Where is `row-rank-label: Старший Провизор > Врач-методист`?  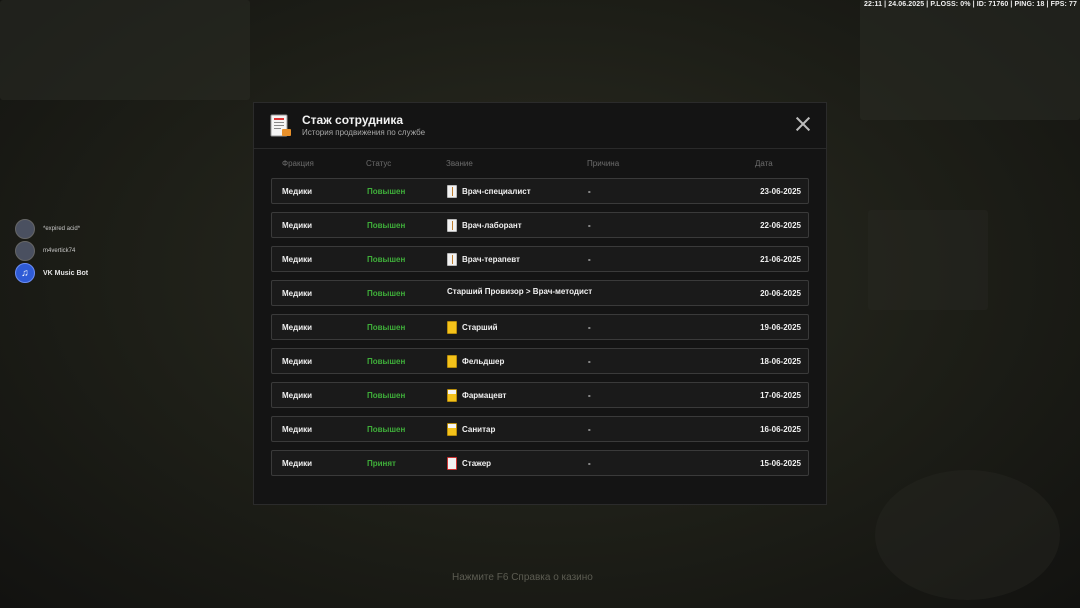 row-rank-label: Старший Провизор > Врач-методист is located at coordinates (520, 291).